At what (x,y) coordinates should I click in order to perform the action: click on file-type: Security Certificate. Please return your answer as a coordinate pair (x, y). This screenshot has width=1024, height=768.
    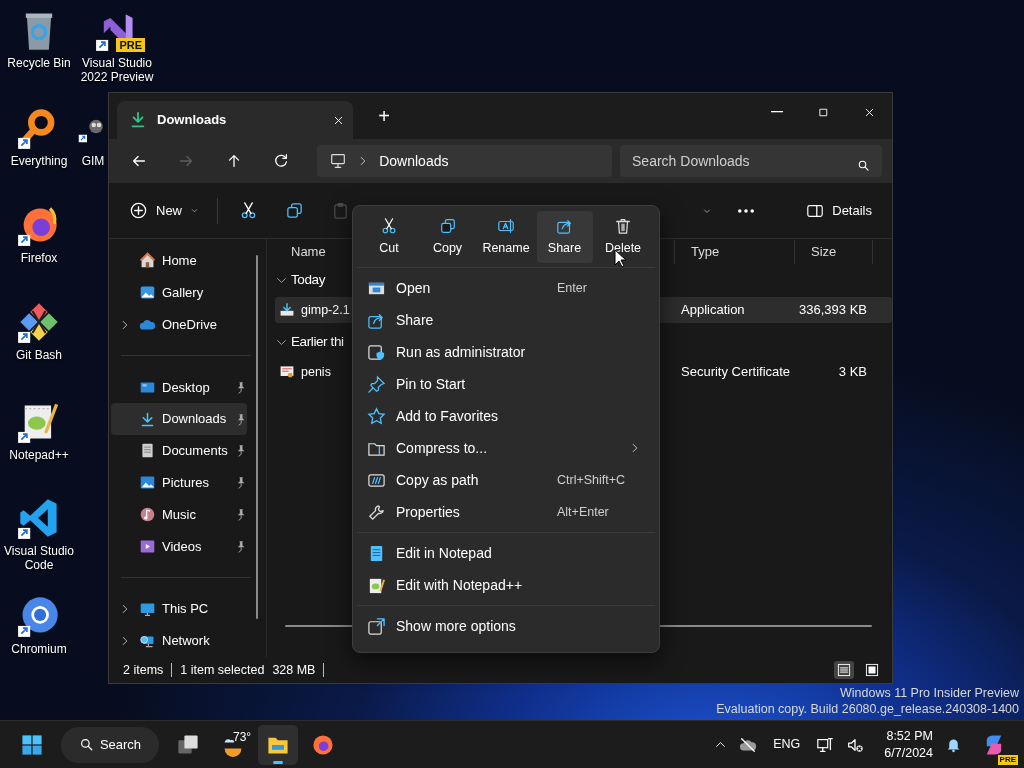
    Looking at the image, I should click on (736, 372).